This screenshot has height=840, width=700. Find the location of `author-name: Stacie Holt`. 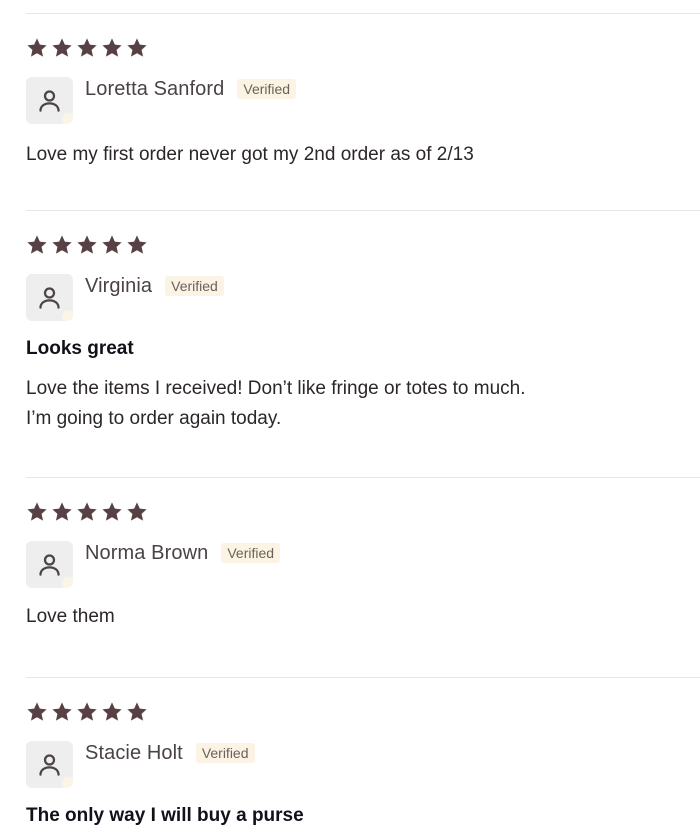

author-name: Stacie Holt is located at coordinates (134, 752).